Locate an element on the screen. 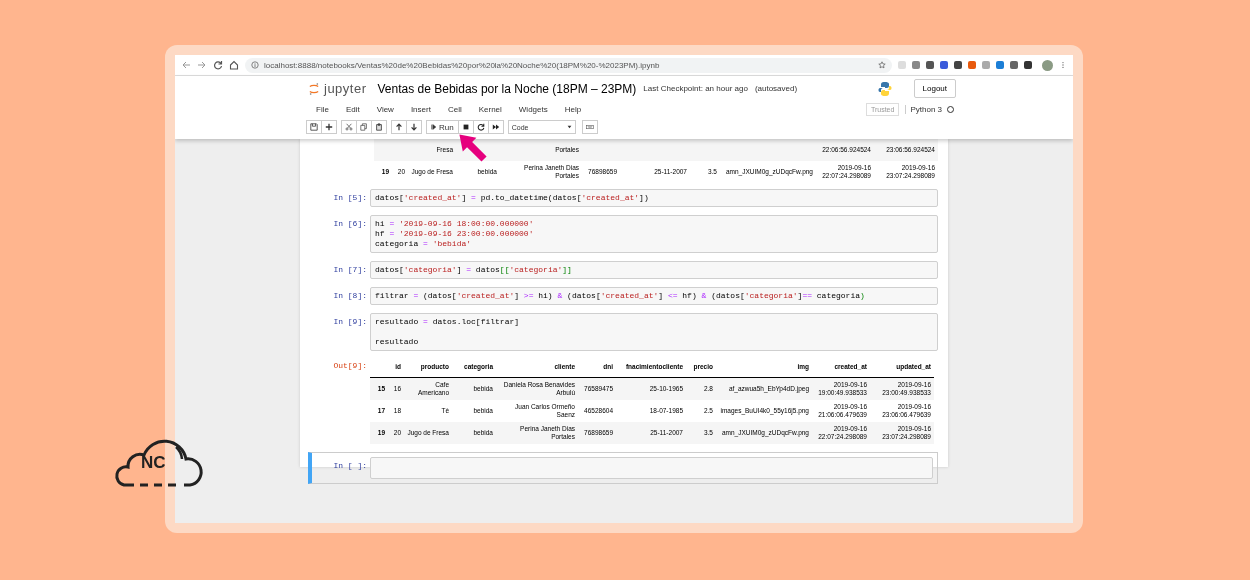 This screenshot has height=580, width=1250. copy-icon is located at coordinates (364, 127).